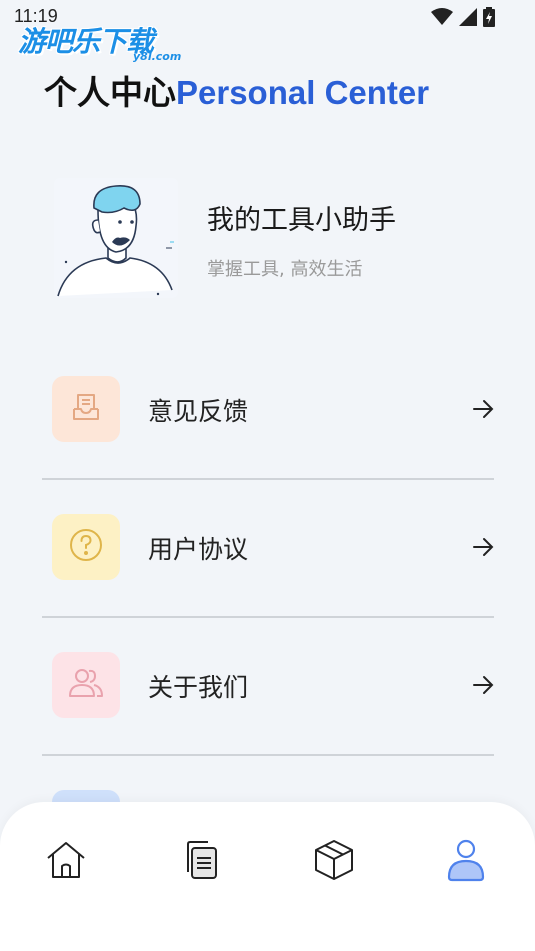 Image resolution: width=535 pixels, height=951 pixels. I want to click on about-icon-box, so click(86, 685).